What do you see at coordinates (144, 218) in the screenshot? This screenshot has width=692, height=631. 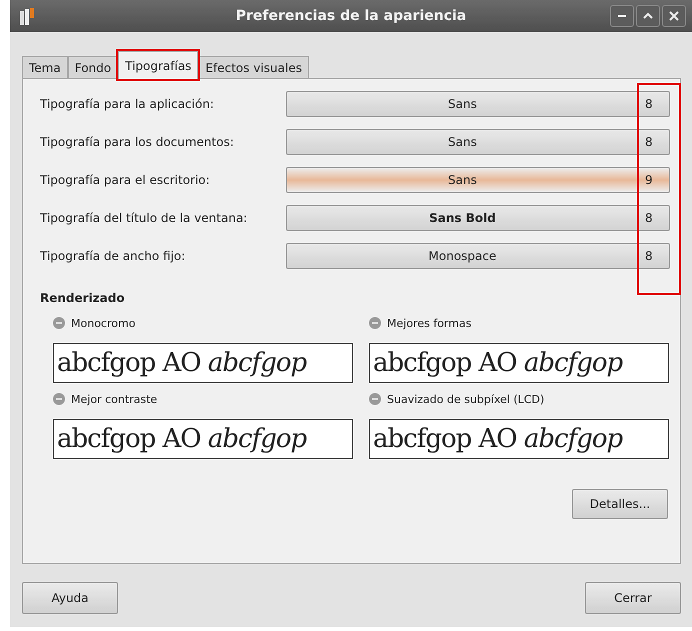 I see `font-label: Tipografía del título de la ventana:` at bounding box center [144, 218].